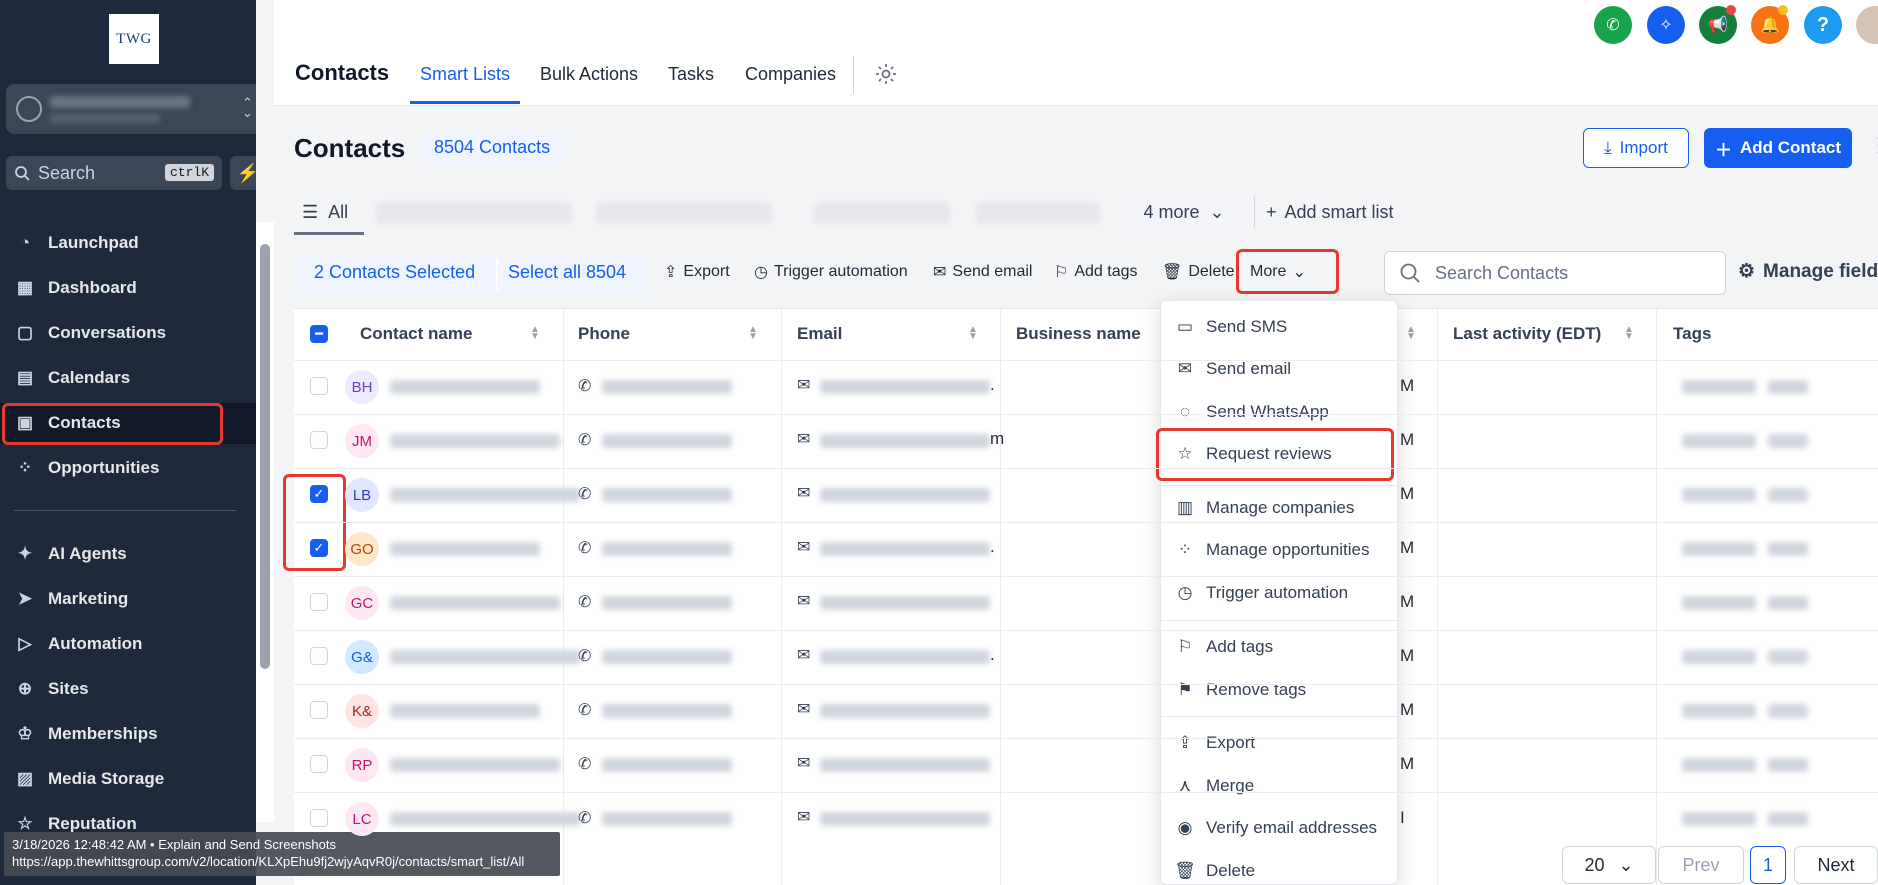  Describe the element at coordinates (51, 689) in the screenshot. I see `sidebar-item-sites: ⊕ Sites` at that location.